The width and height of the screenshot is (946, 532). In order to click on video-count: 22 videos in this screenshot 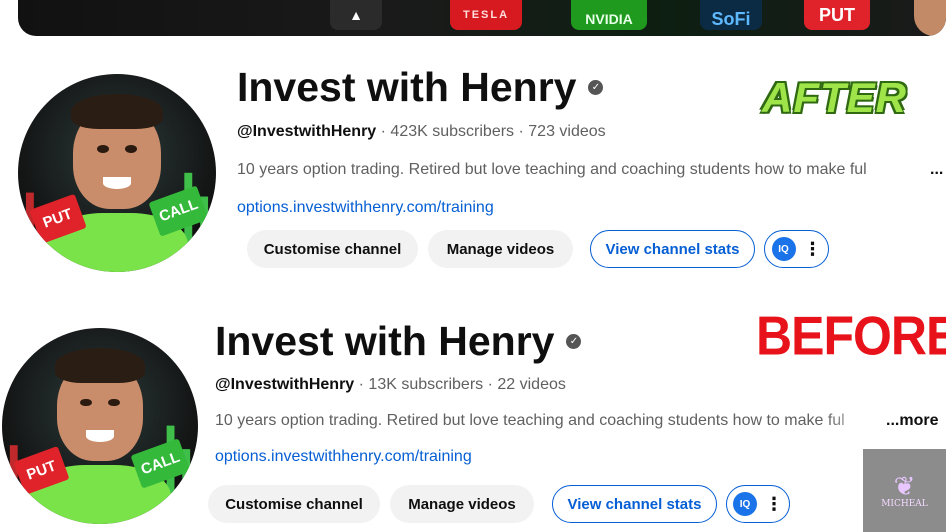, I will do `click(531, 384)`.